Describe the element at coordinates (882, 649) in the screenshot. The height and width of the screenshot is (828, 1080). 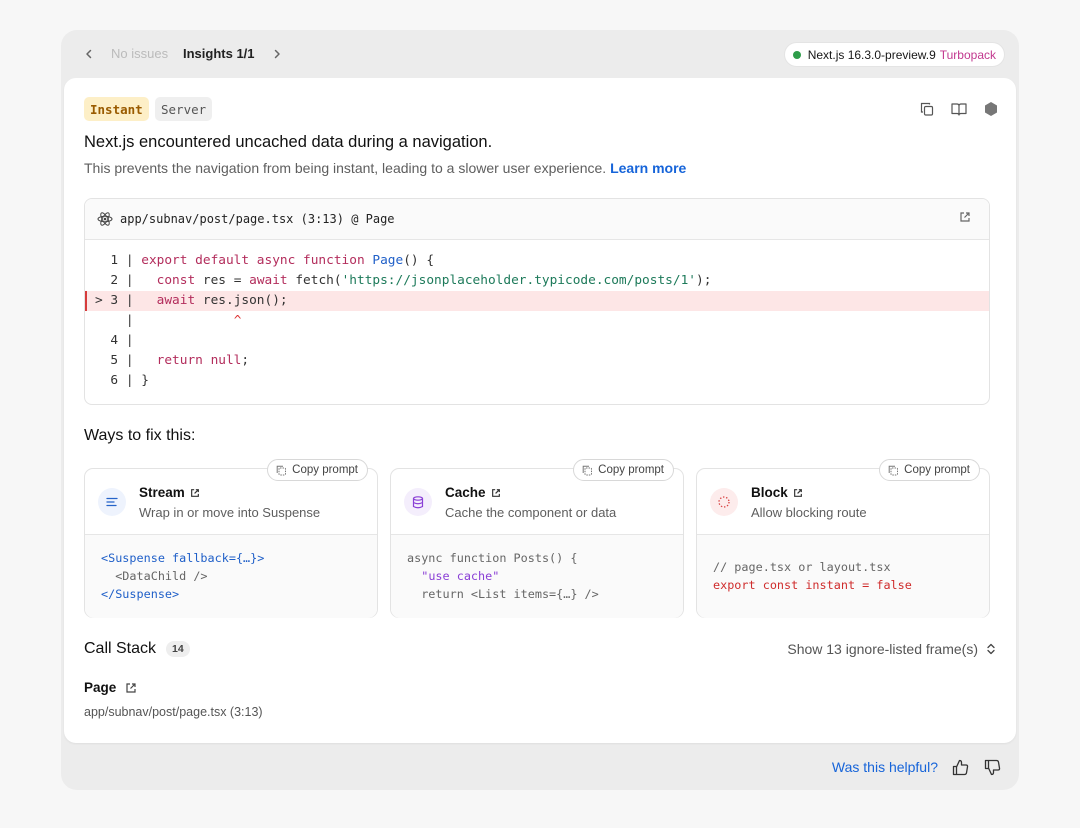
I see `show-frames-label: Show 13 ignore-listed frame(s)` at that location.